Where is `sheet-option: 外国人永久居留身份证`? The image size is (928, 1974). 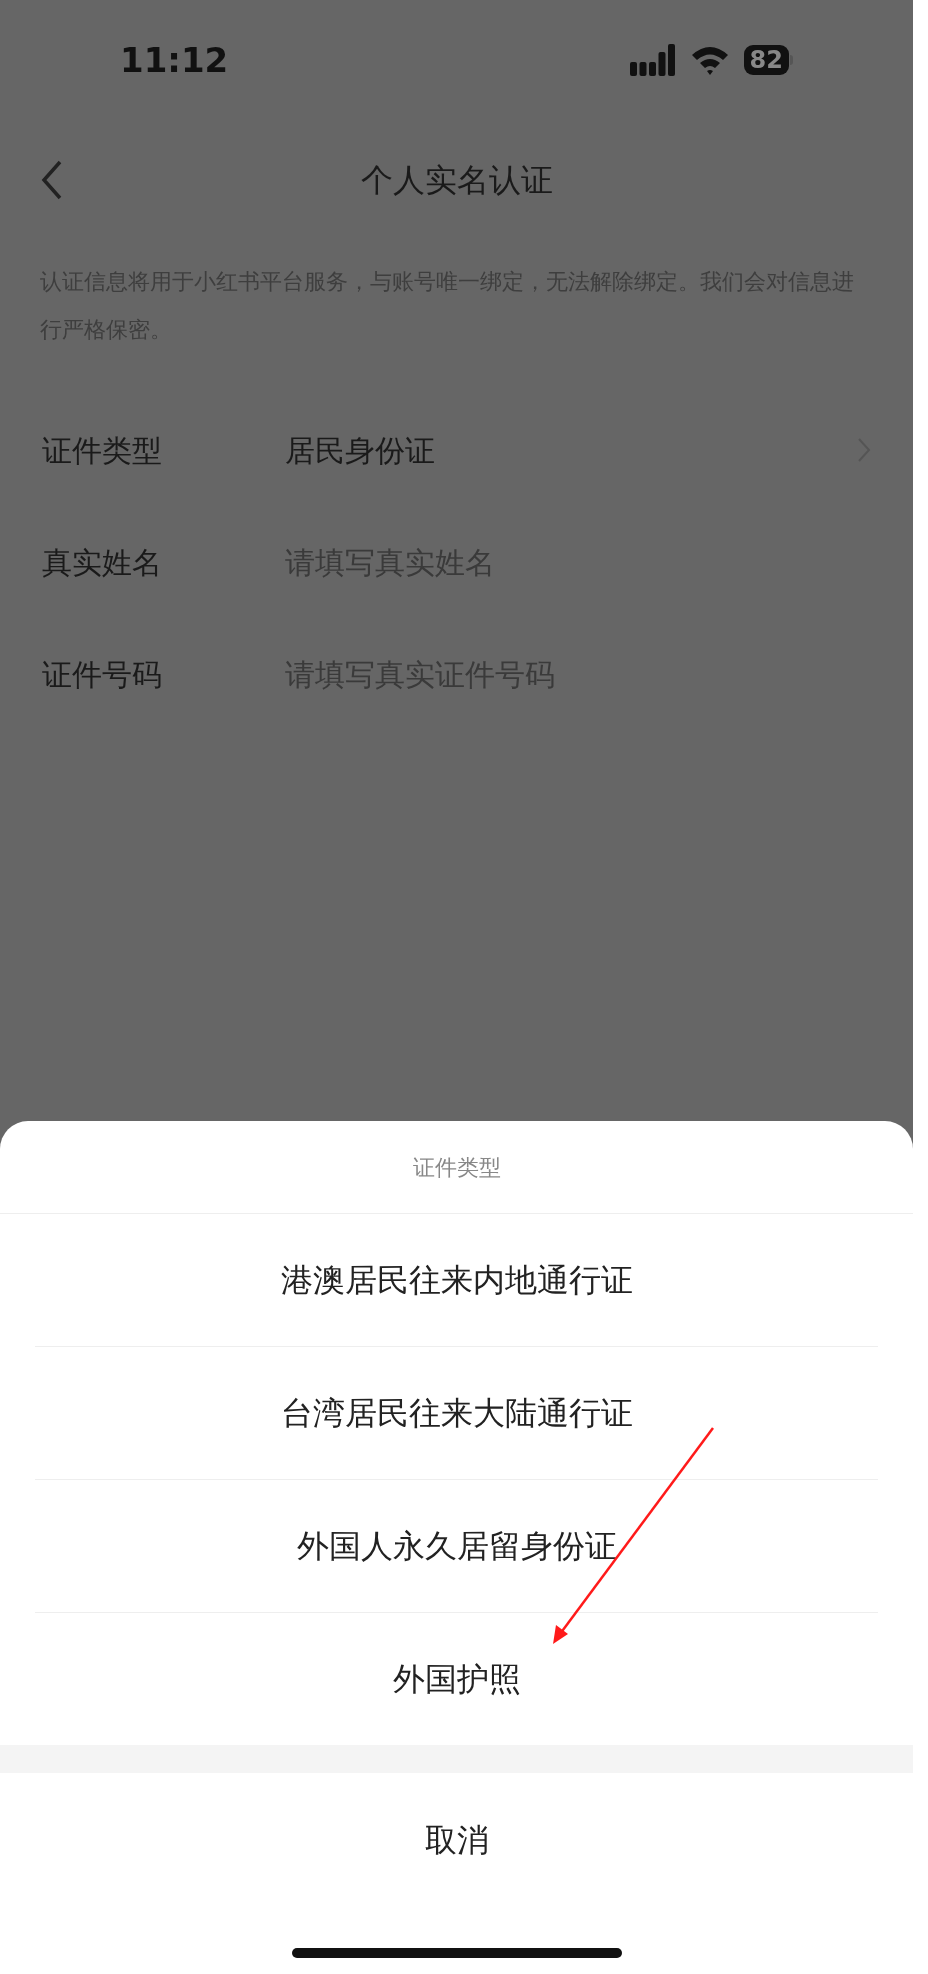 sheet-option: 外国人永久居留身份证 is located at coordinates (456, 1546).